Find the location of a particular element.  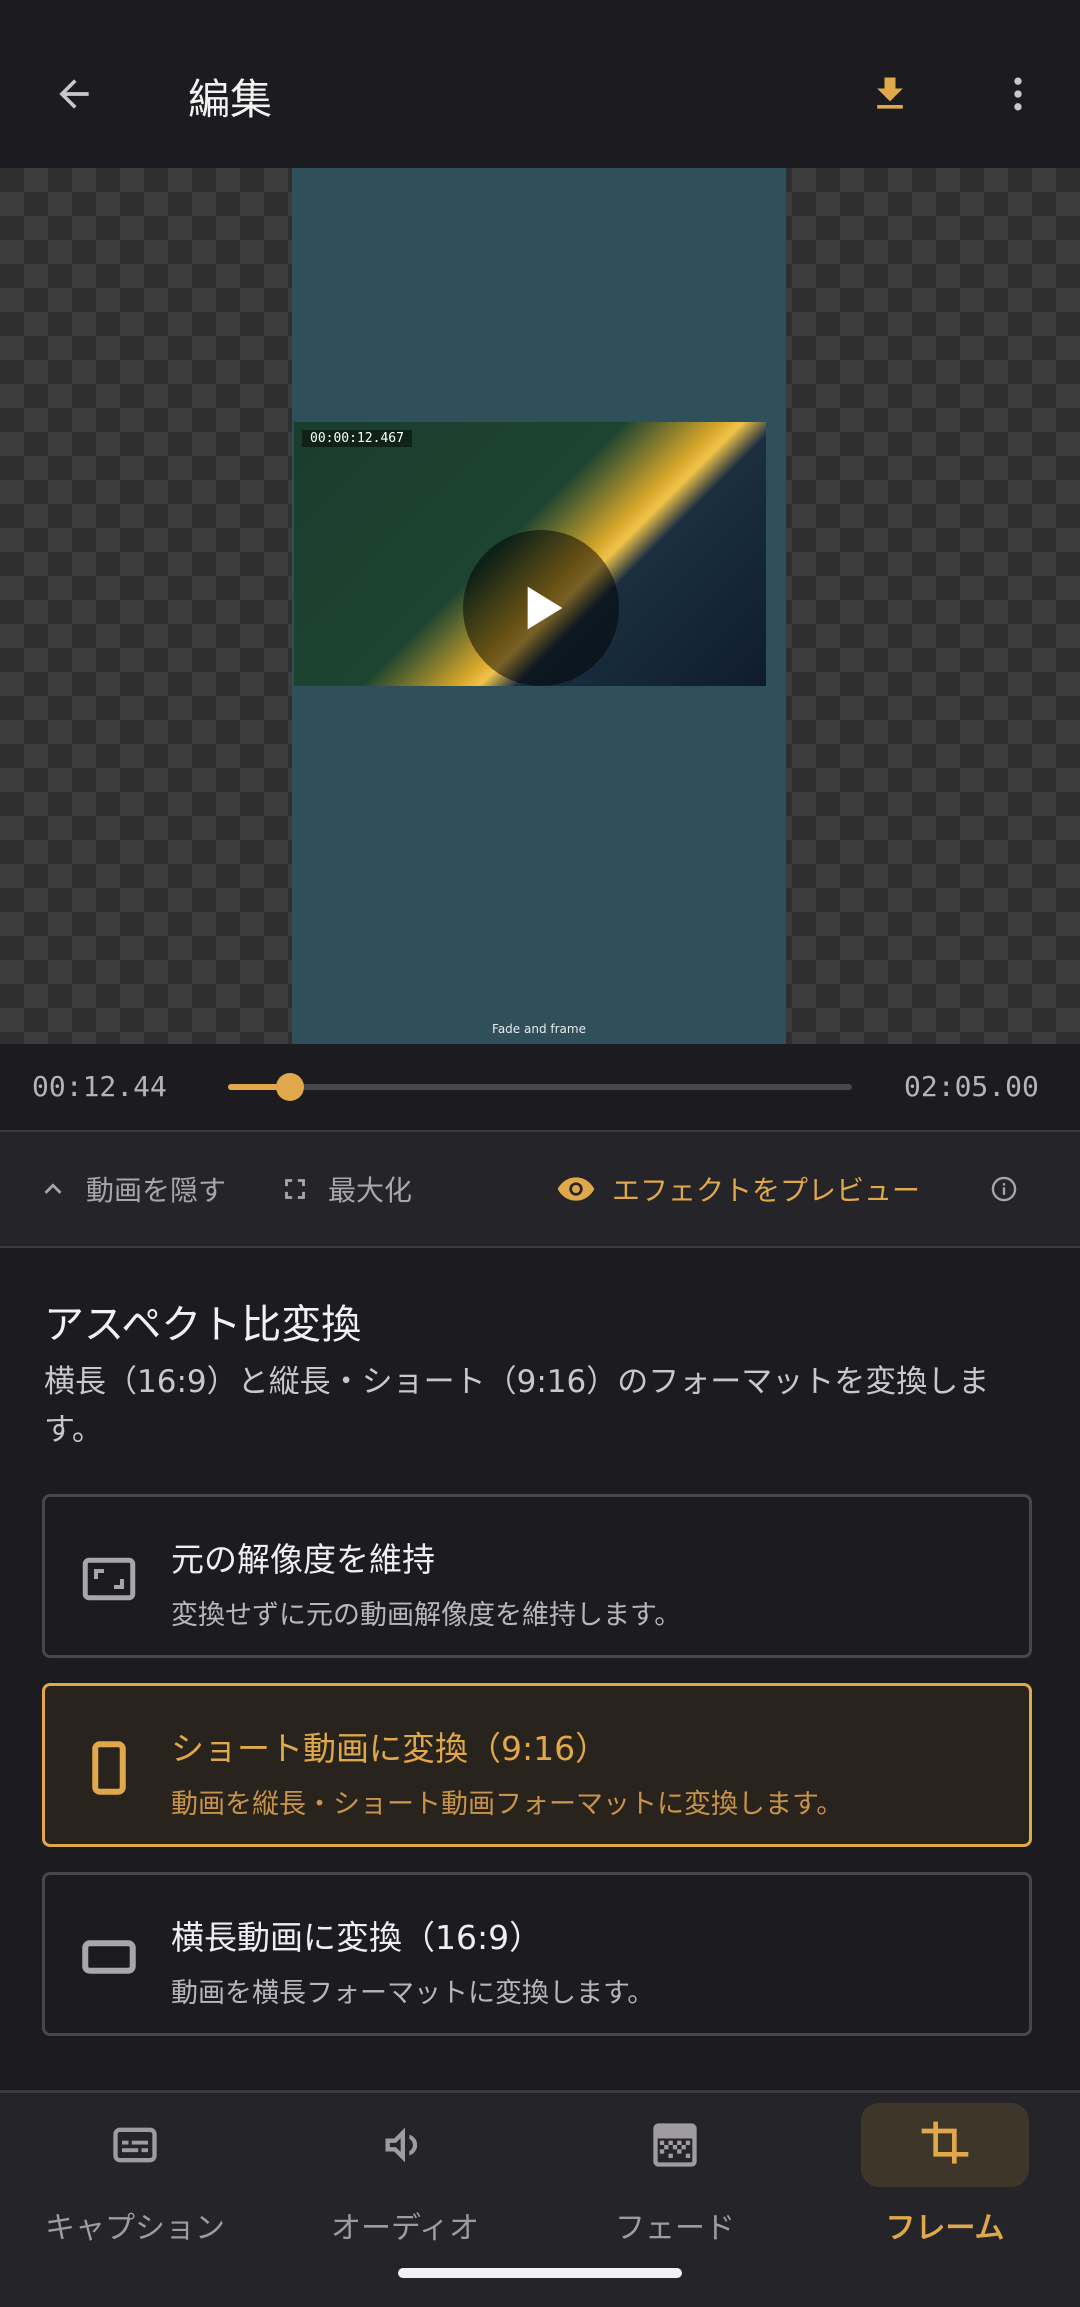

nav-label: フレーム is located at coordinates (945, 2228).